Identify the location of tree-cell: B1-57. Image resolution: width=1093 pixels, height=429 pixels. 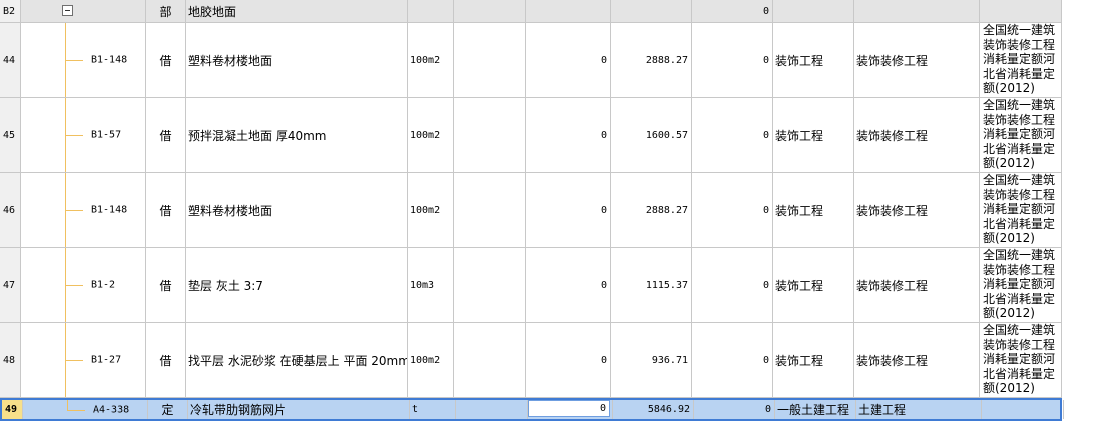
(83, 135).